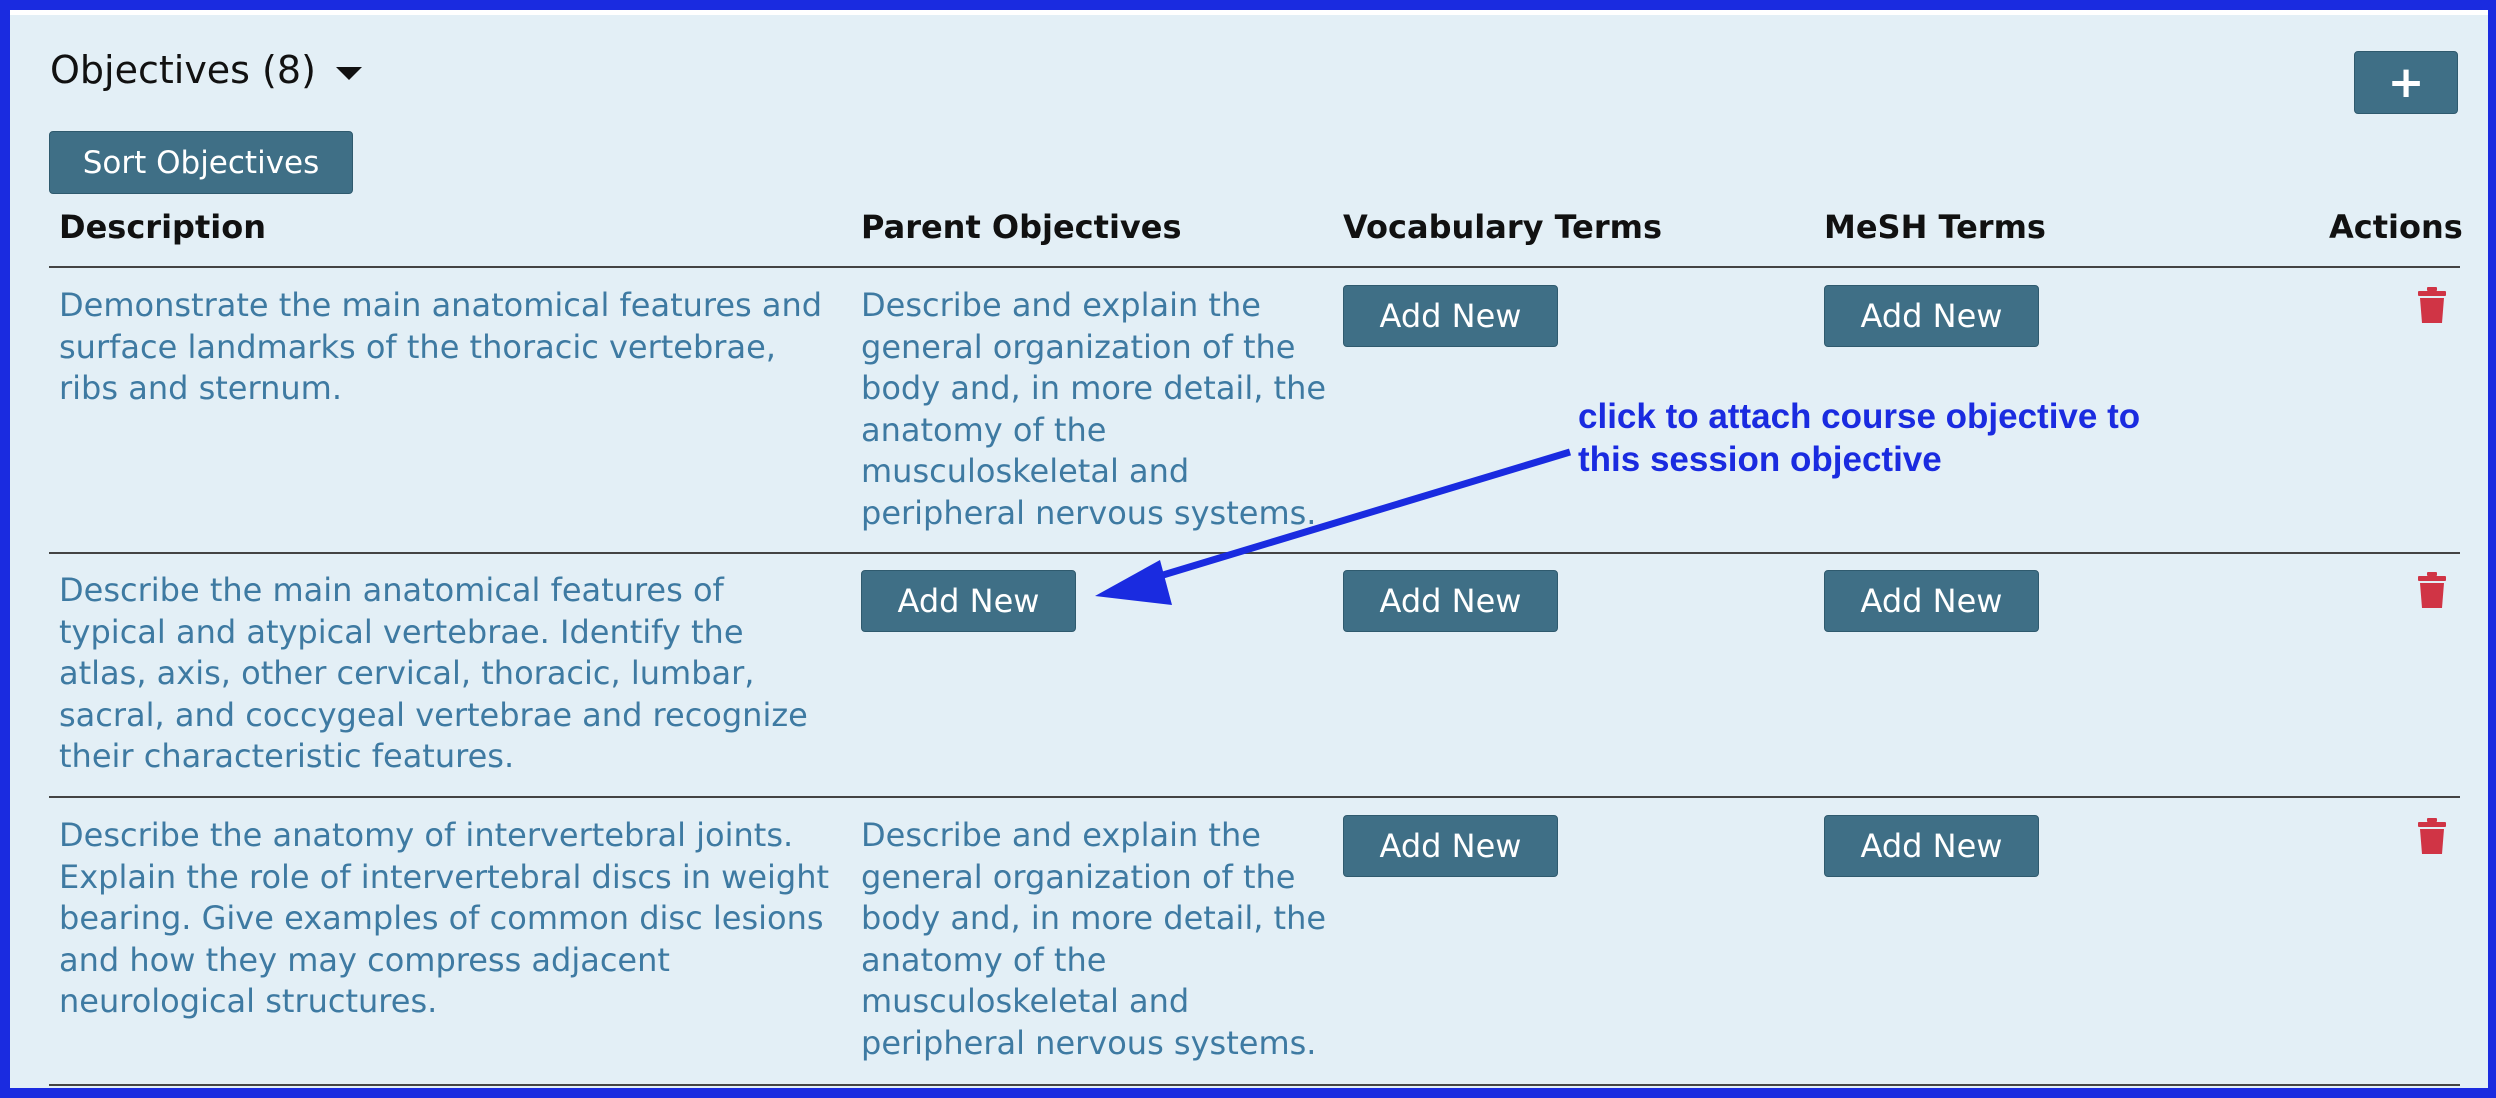  Describe the element at coordinates (2406, 82) in the screenshot. I see `add-objective-button: +` at that location.